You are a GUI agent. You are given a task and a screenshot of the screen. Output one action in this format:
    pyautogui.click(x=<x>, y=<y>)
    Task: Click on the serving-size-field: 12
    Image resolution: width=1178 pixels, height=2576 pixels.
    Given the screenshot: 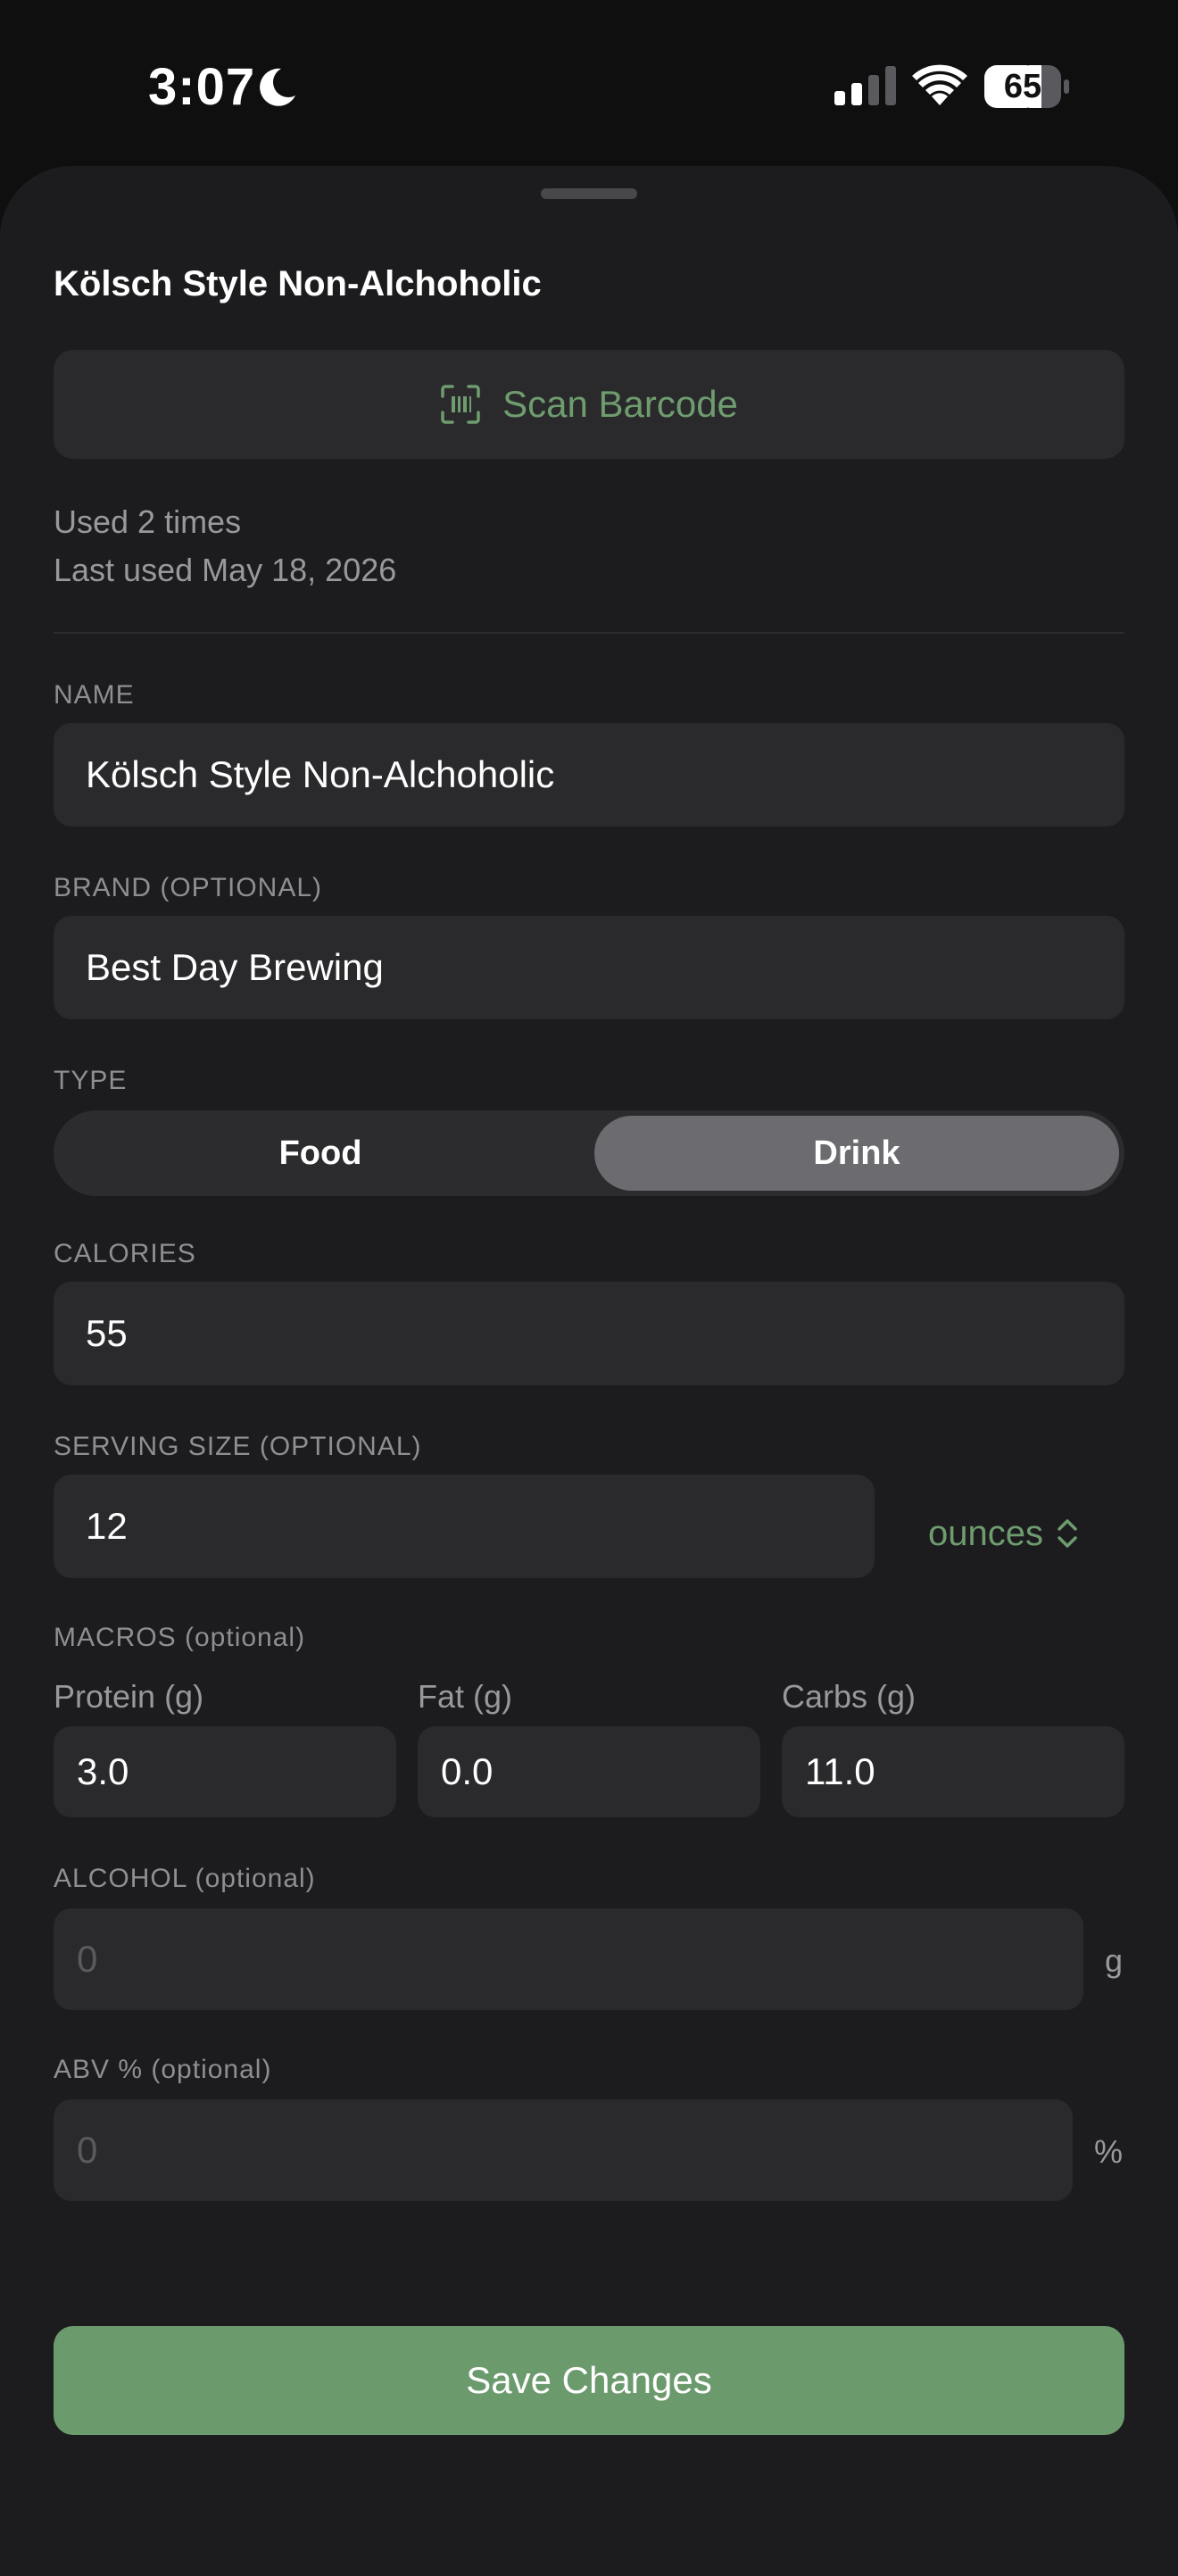 What is the action you would take?
    pyautogui.click(x=464, y=1527)
    